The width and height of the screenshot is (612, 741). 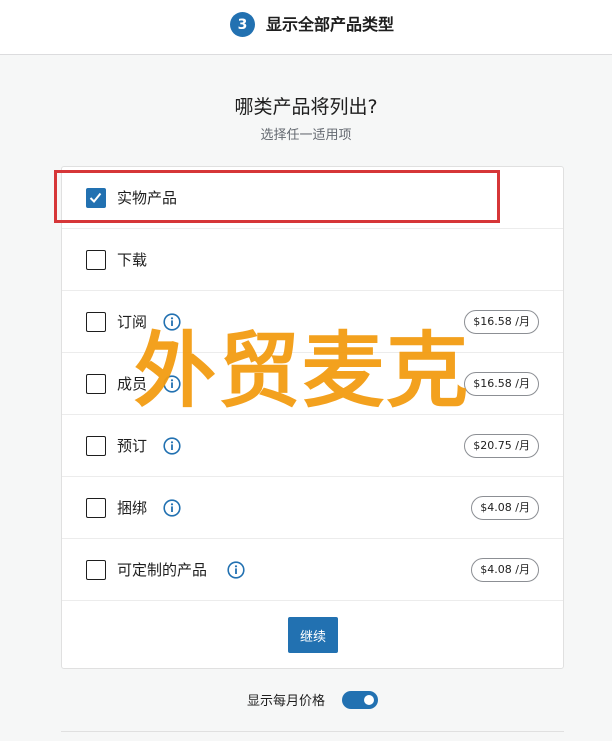 What do you see at coordinates (369, 700) in the screenshot?
I see `toggle-knob` at bounding box center [369, 700].